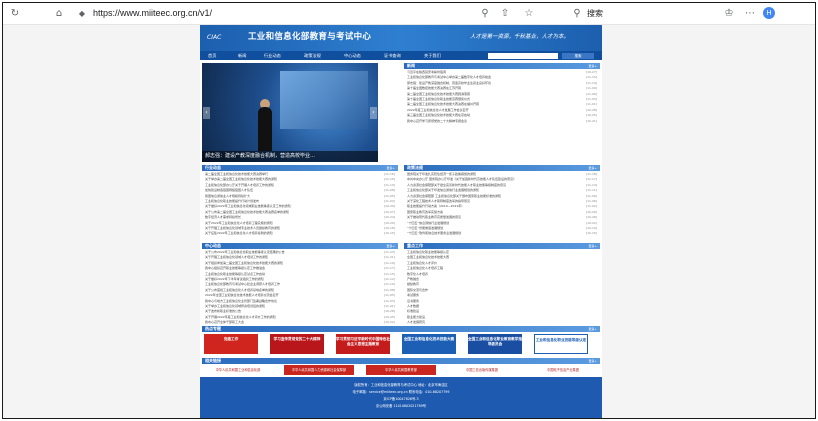  Describe the element at coordinates (415, 245) in the screenshot. I see `panel-title: 重点工作` at that location.